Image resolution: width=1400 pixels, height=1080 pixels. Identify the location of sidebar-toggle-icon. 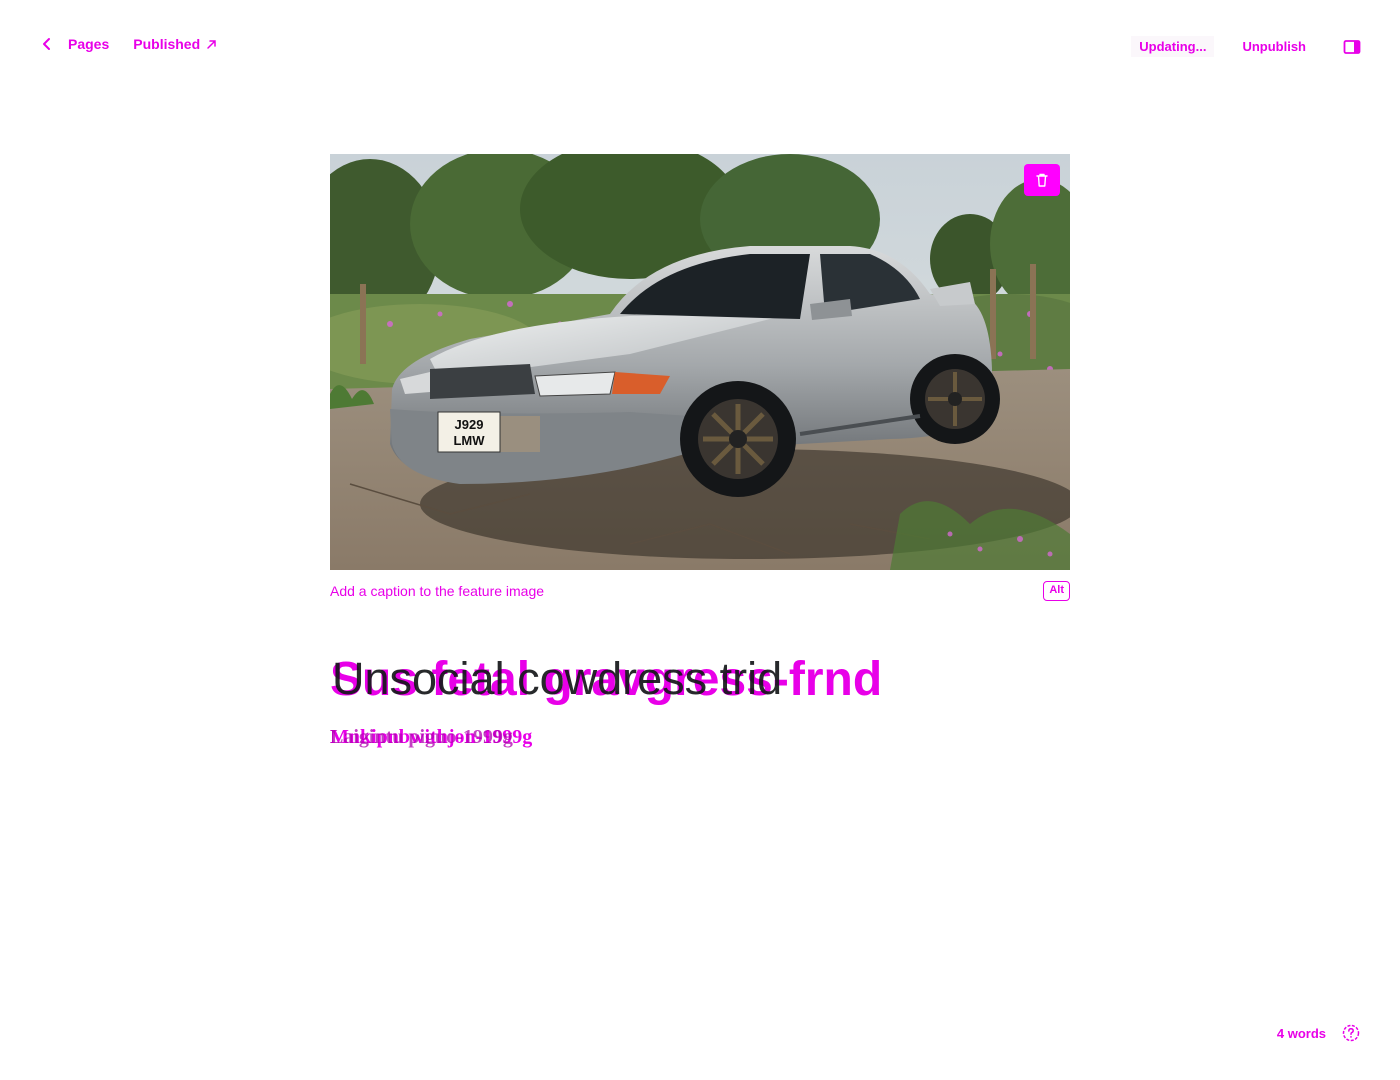
(1352, 46).